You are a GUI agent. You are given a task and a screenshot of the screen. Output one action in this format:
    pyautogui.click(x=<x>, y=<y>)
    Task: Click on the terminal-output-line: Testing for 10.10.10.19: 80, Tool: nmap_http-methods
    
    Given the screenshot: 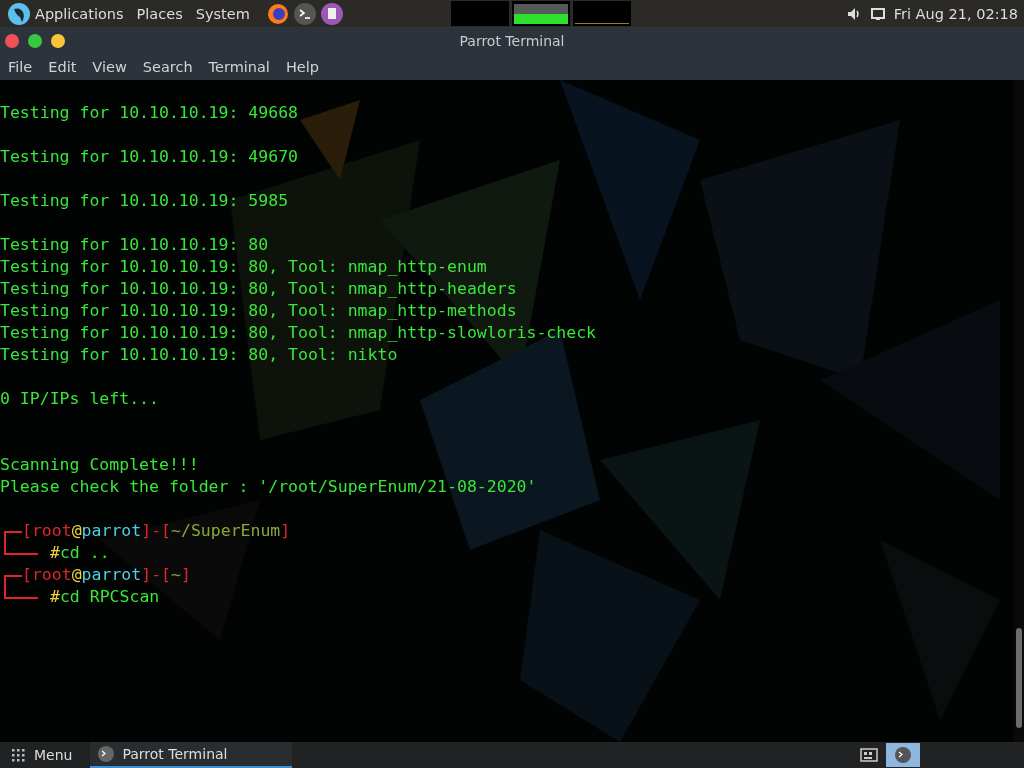 What is the action you would take?
    pyautogui.click(x=258, y=311)
    